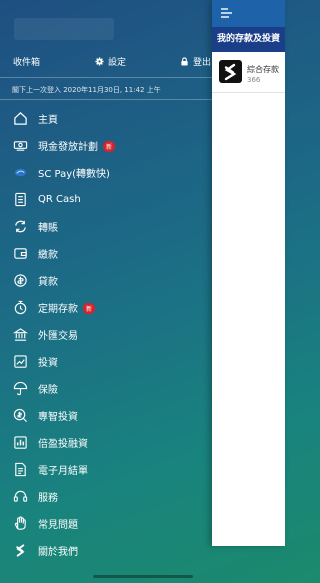  Describe the element at coordinates (20, 442) in the screenshot. I see `chart-icon` at that location.